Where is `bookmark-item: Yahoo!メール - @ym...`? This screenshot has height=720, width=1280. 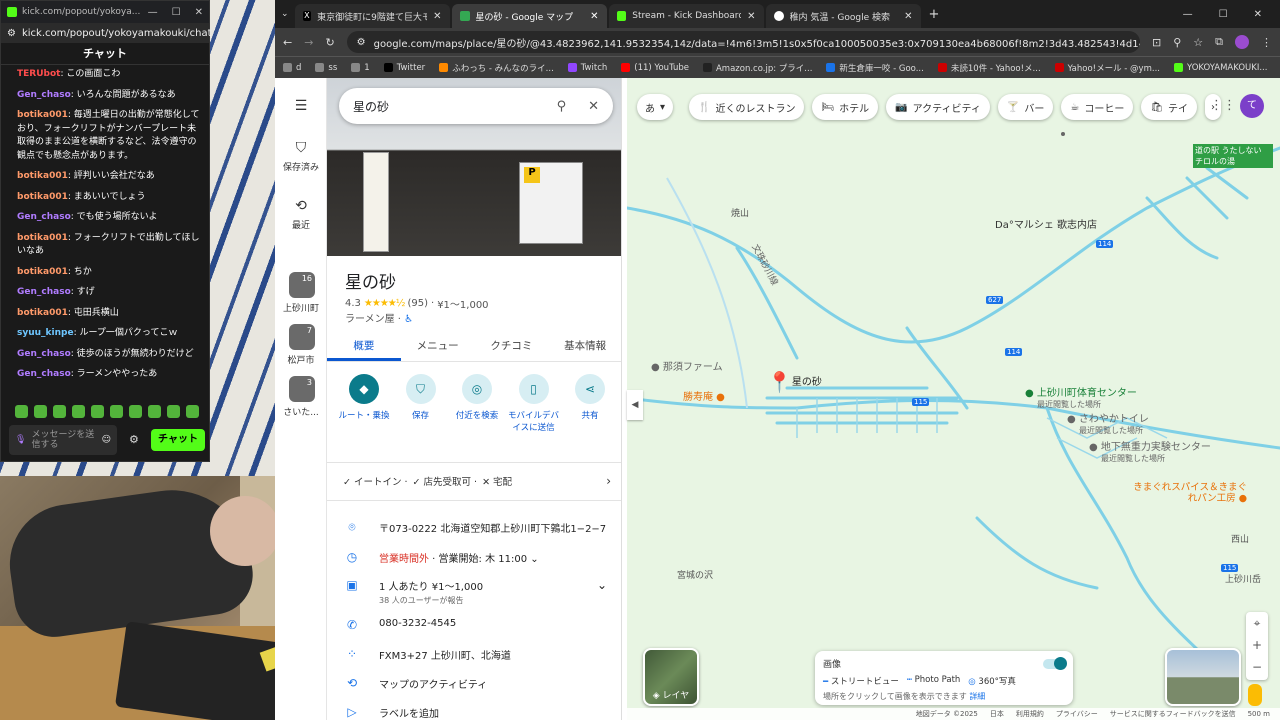 bookmark-item: Yahoo!メール - @ym... is located at coordinates (1107, 68).